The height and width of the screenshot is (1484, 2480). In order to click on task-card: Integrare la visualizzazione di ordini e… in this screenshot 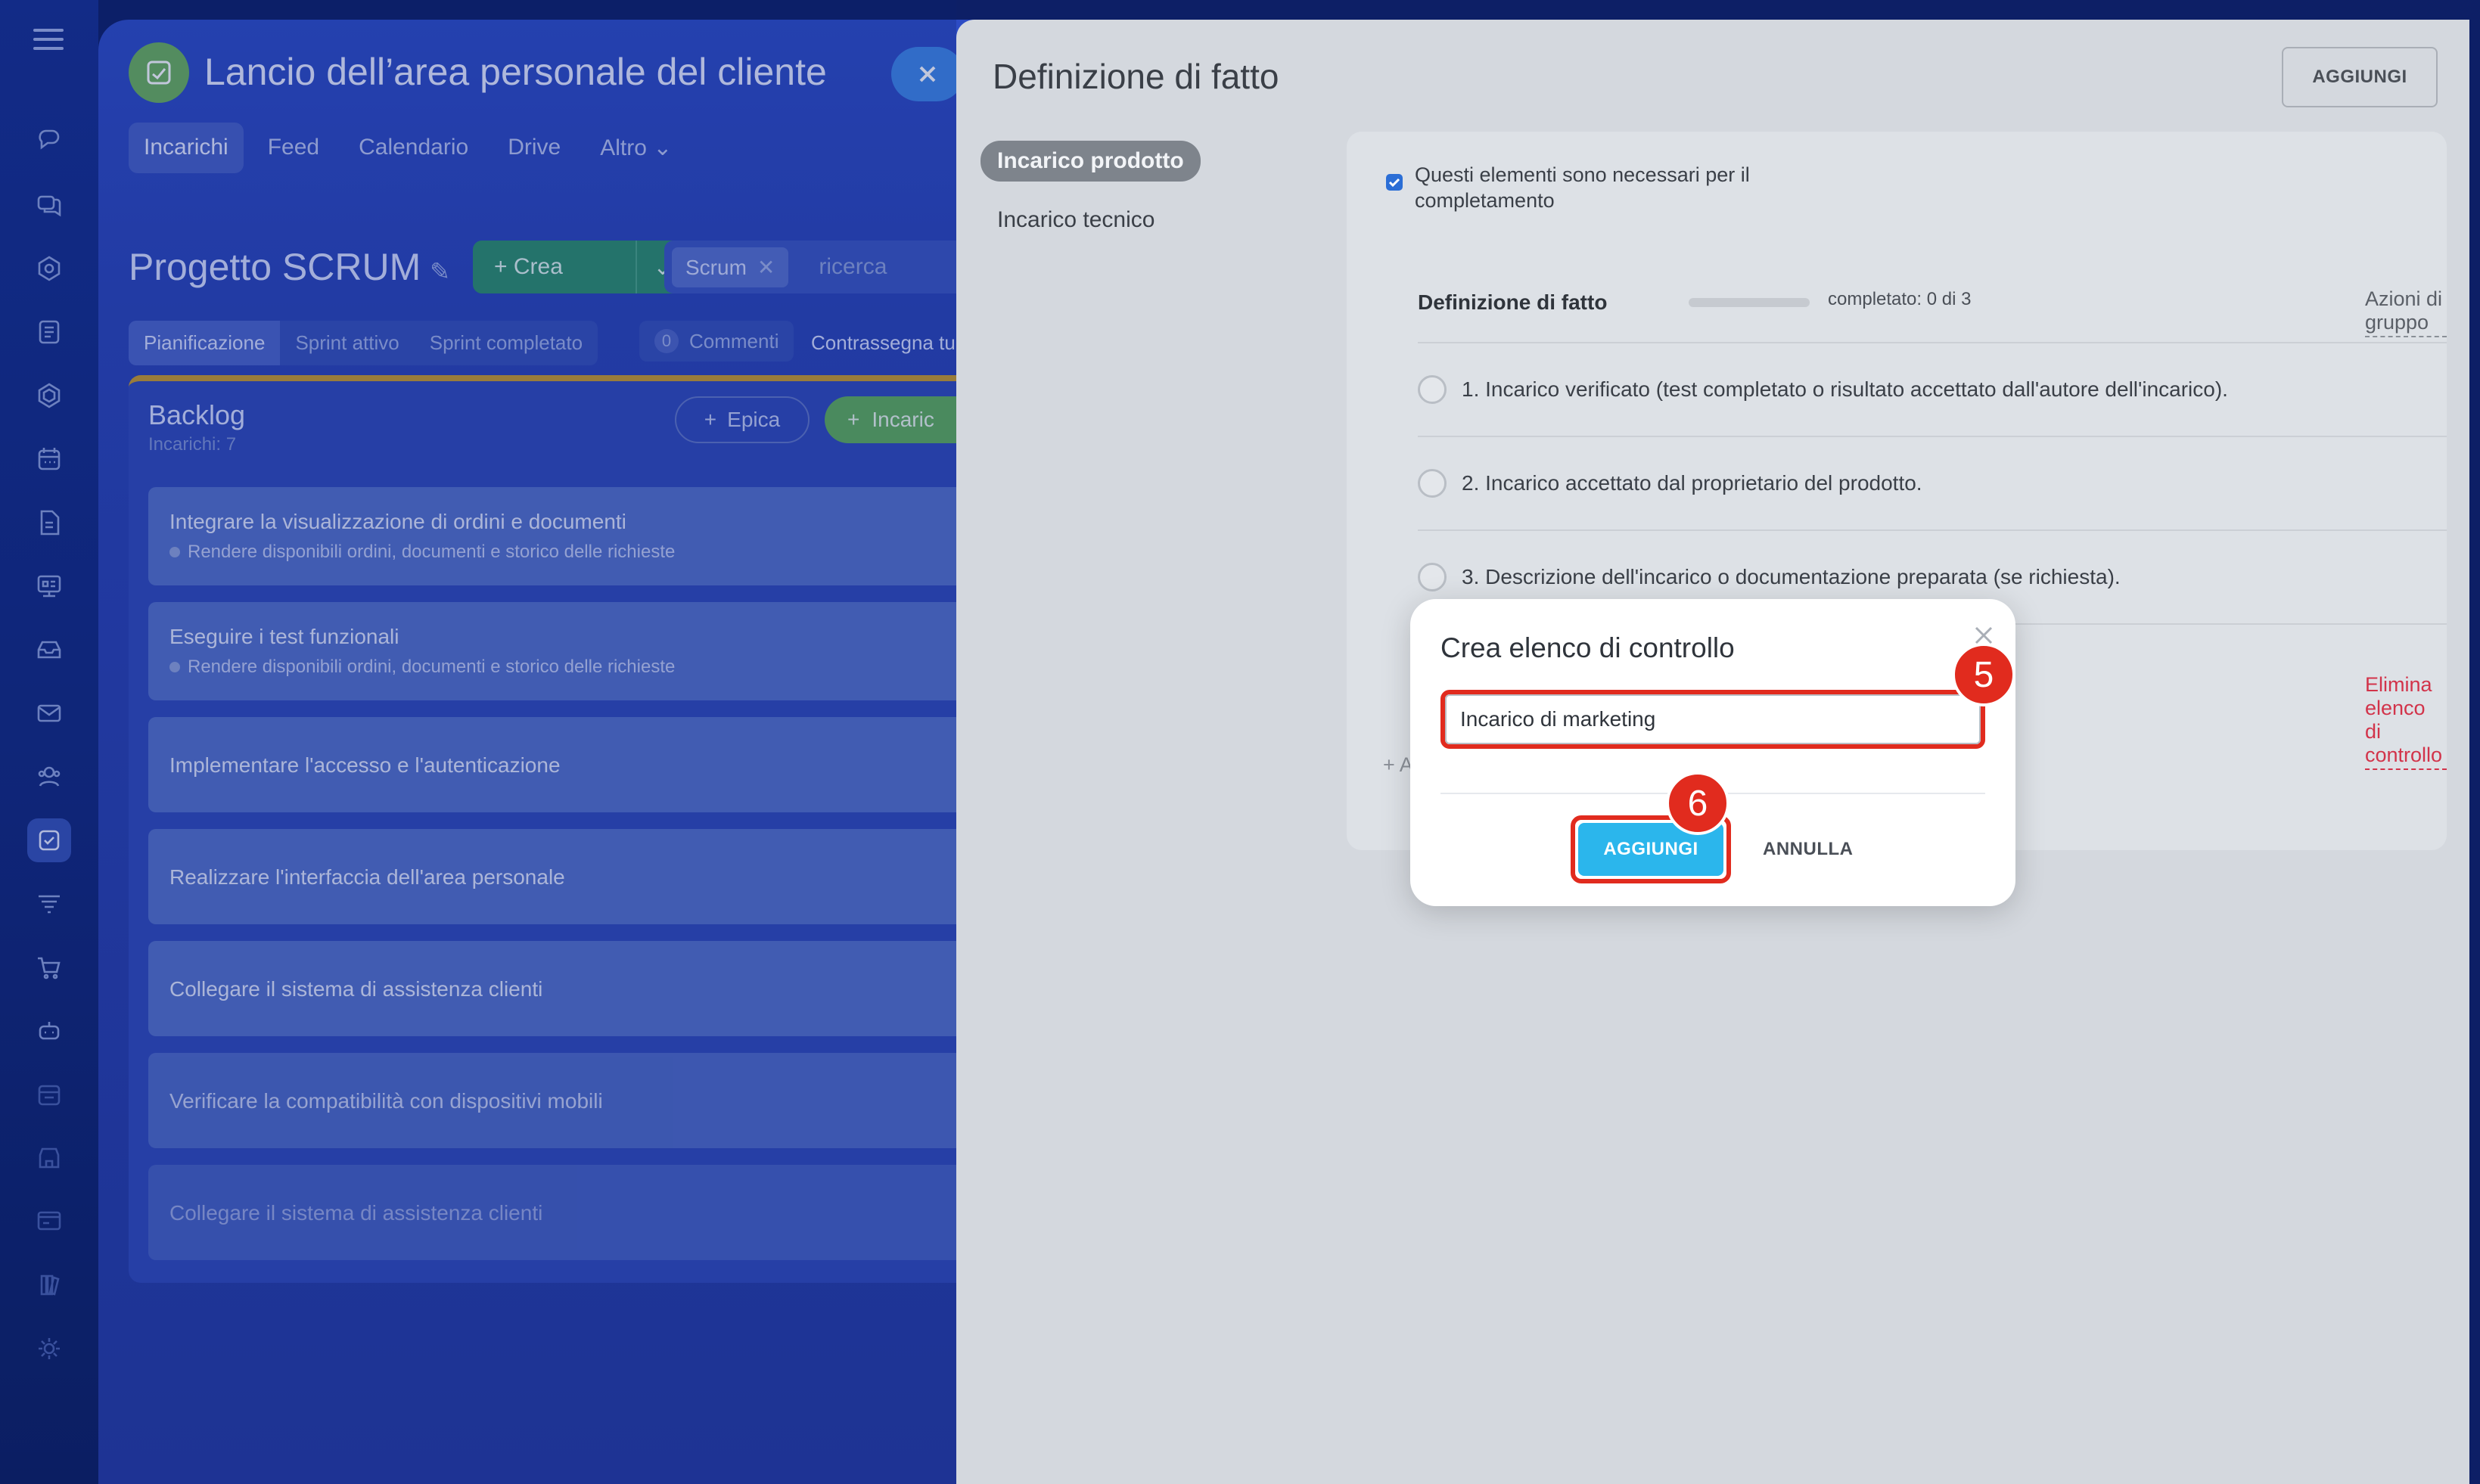, I will do `click(577, 536)`.